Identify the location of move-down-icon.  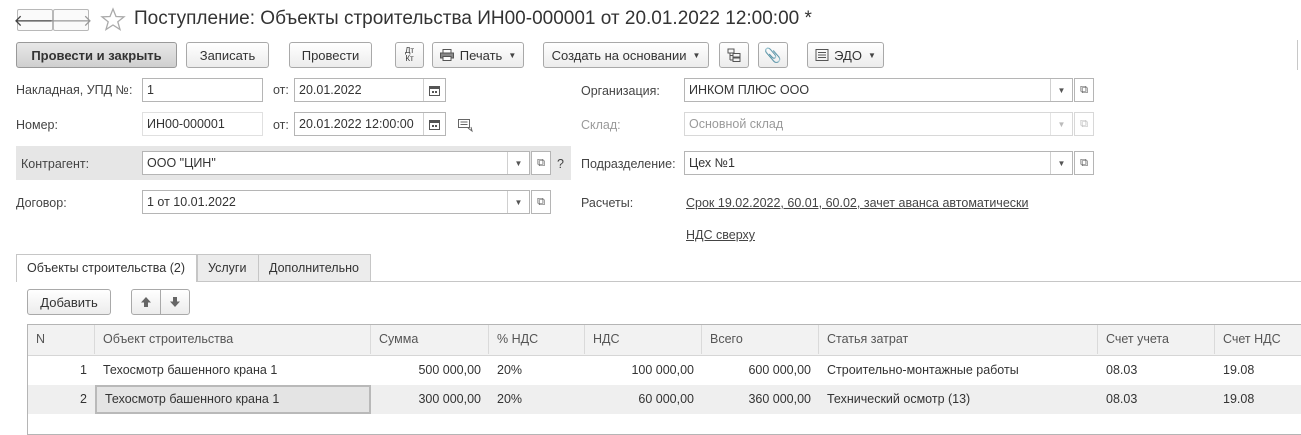
(175, 302).